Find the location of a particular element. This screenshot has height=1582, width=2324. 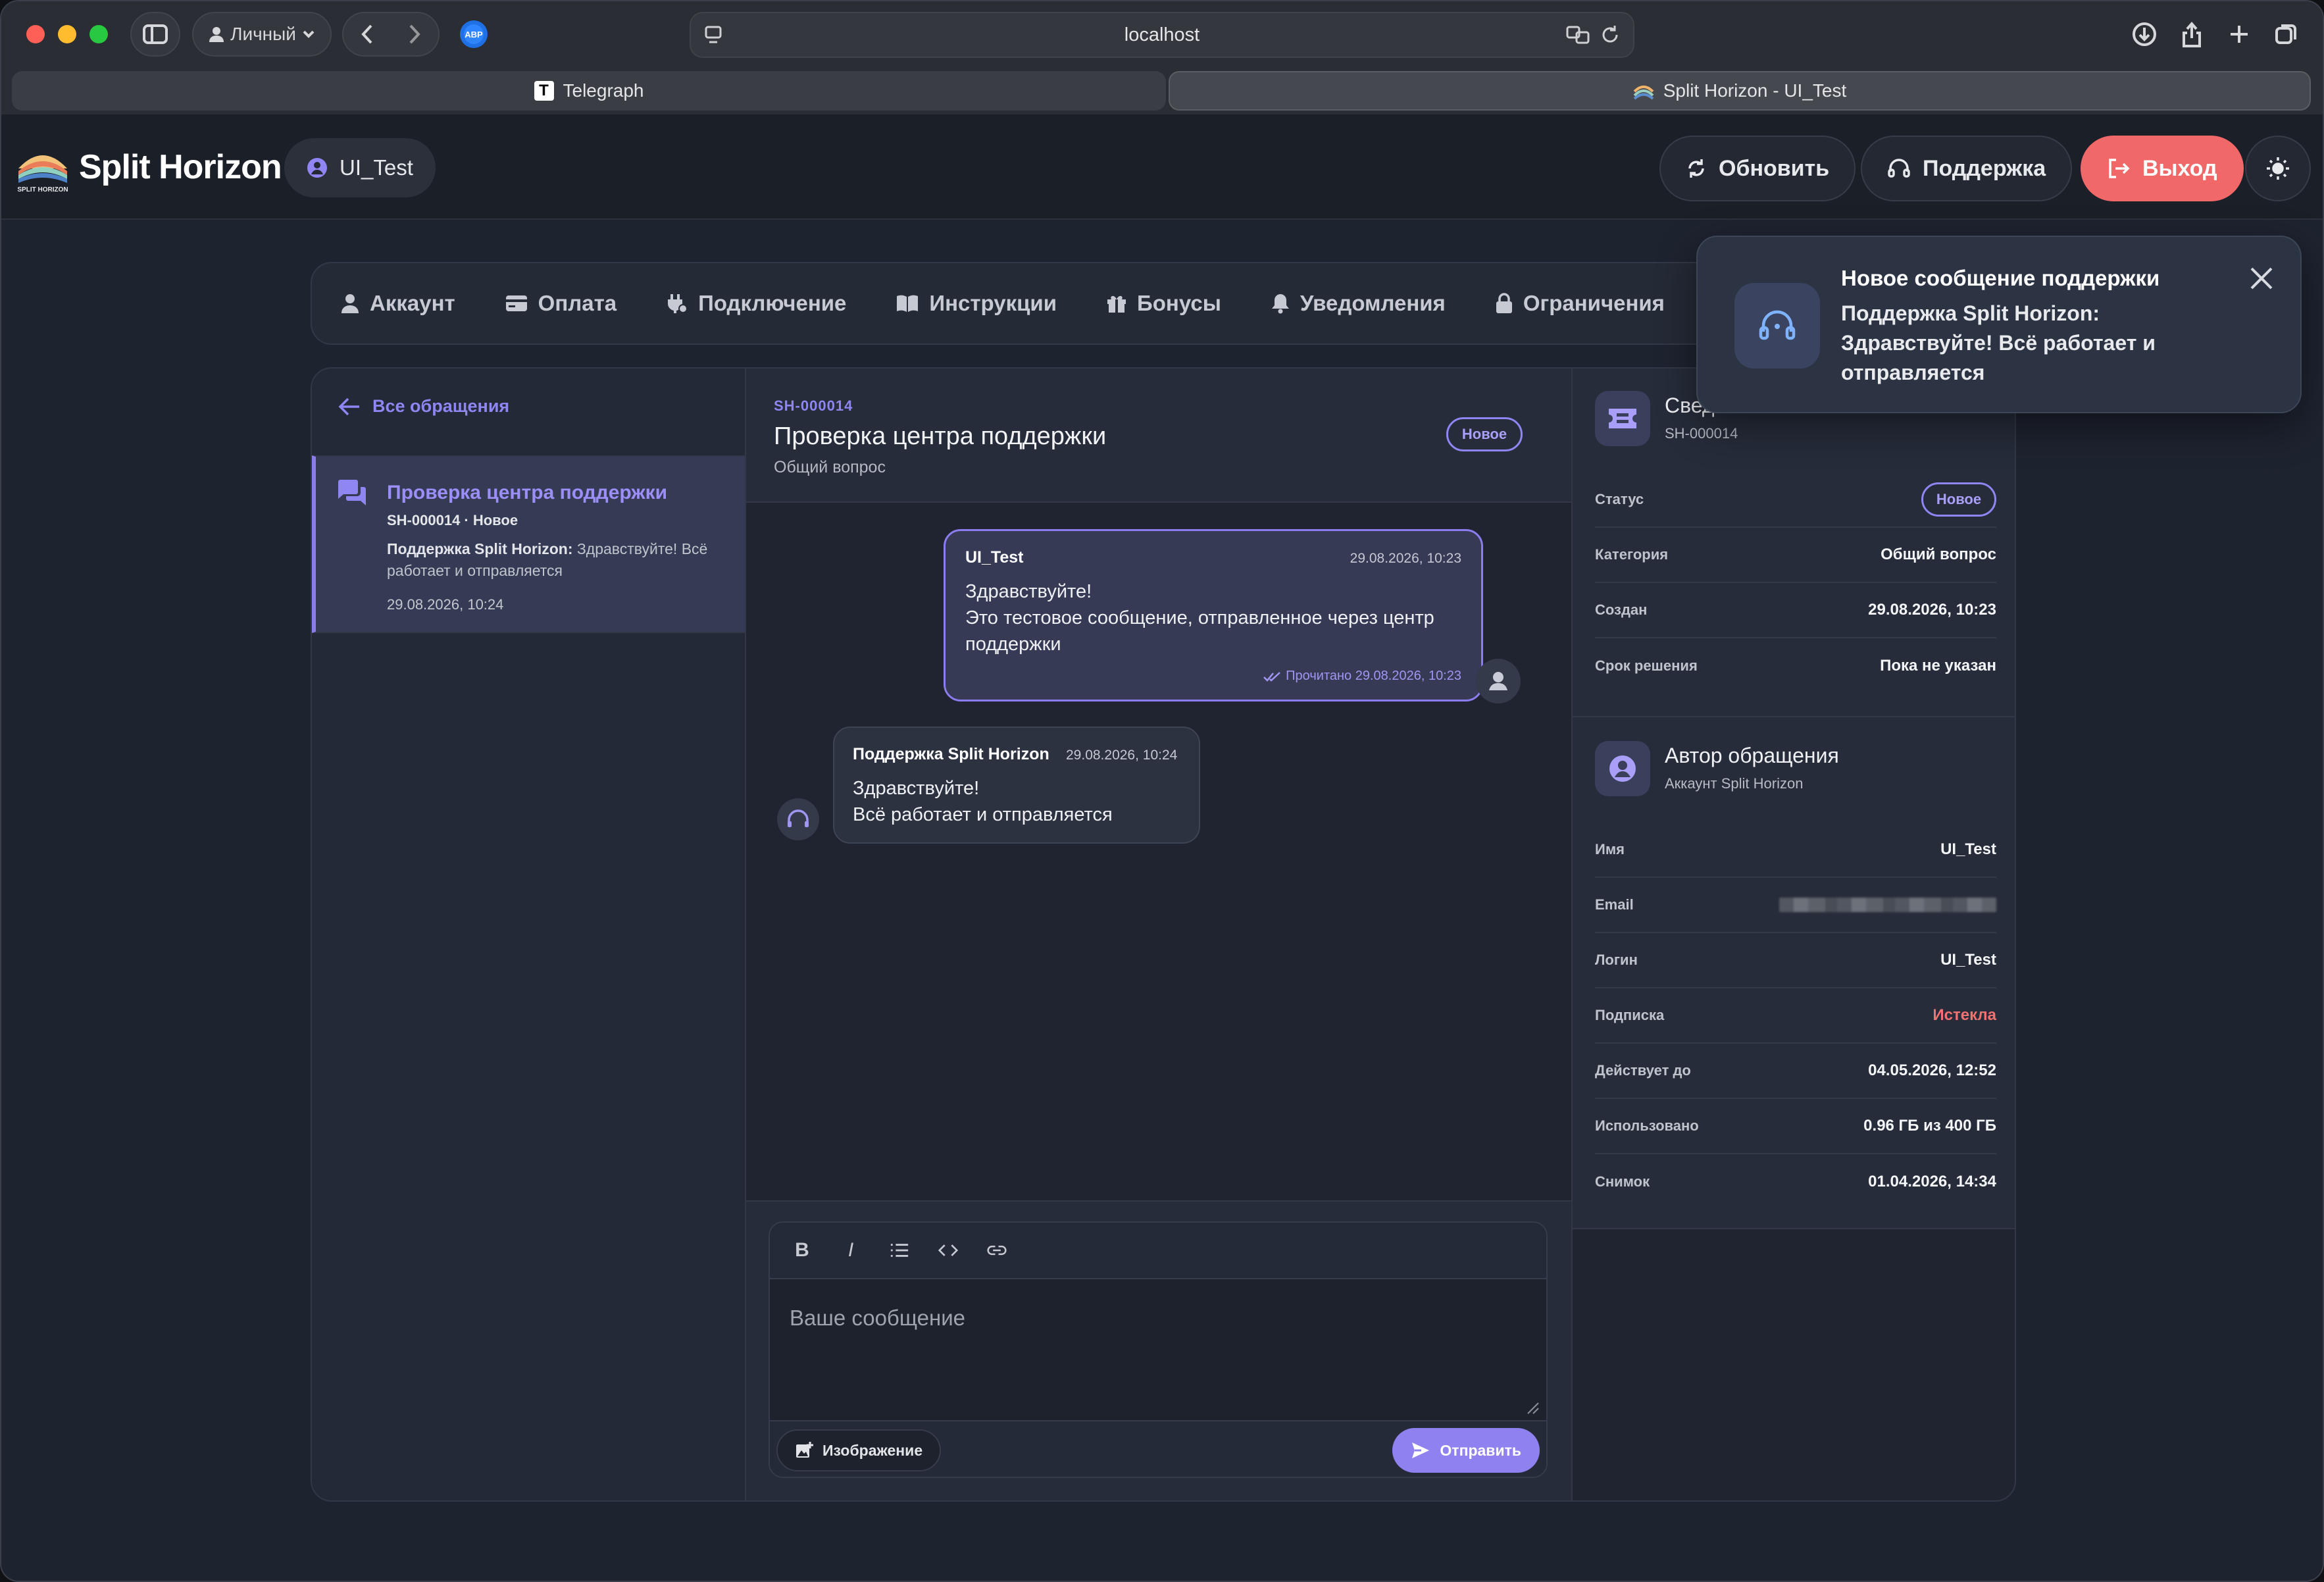

chat-bubbles-icon is located at coordinates (352, 492).